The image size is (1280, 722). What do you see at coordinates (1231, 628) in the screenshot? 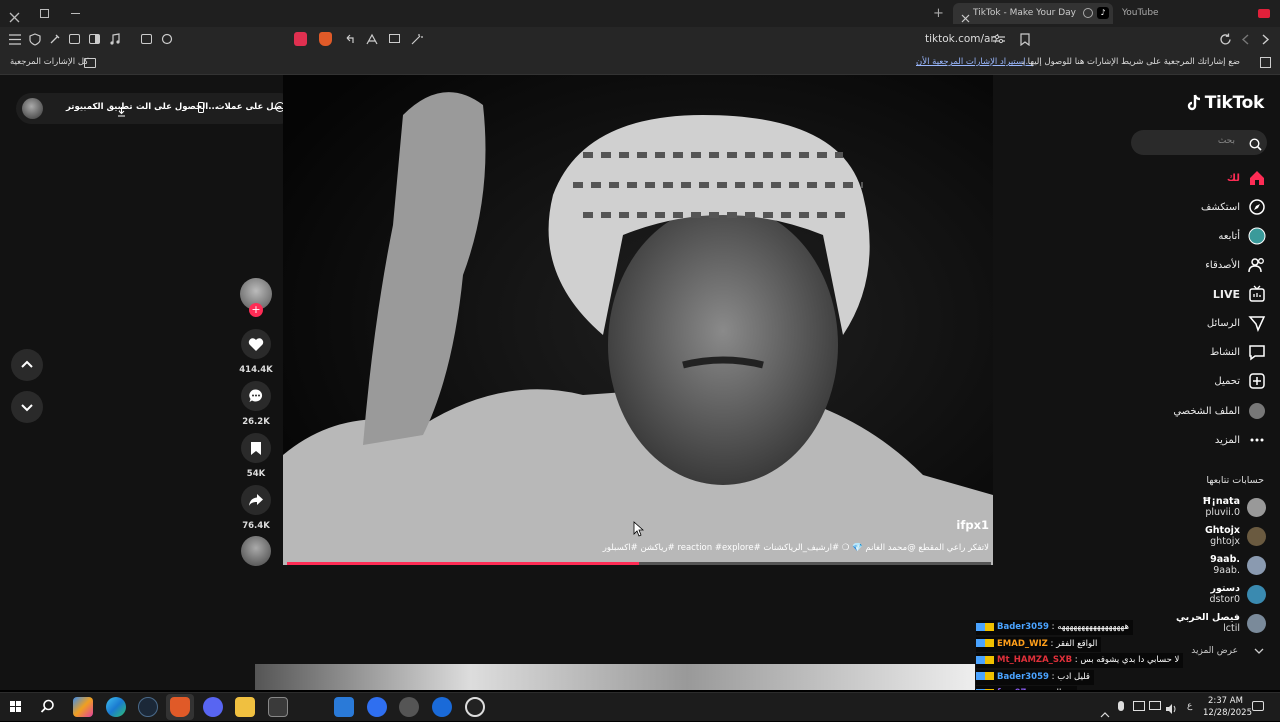
I see `account-handle: lctil` at bounding box center [1231, 628].